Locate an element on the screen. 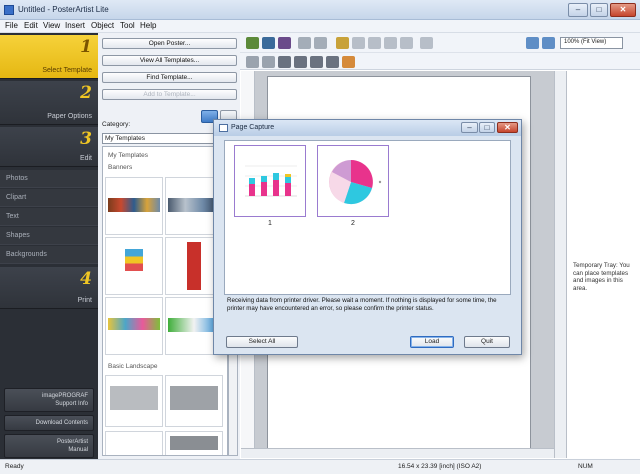 This screenshot has height=474, width=640. minimize-icon: – is located at coordinates (578, 9).